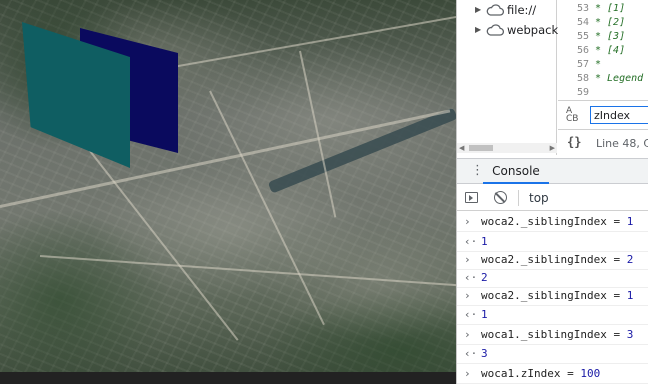 This screenshot has width=648, height=384. I want to click on code-line: 54 * [2], so click(601, 22).